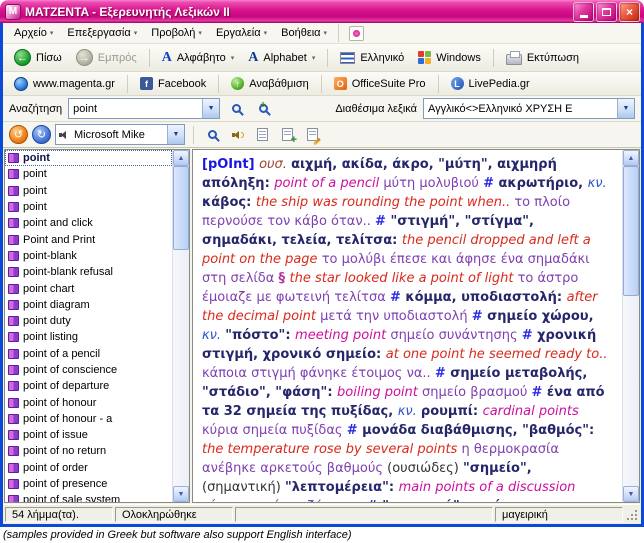 Image resolution: width=644 pixels, height=543 pixels. I want to click on menu-item-edit: Επεξεργασία ▾, so click(102, 33).